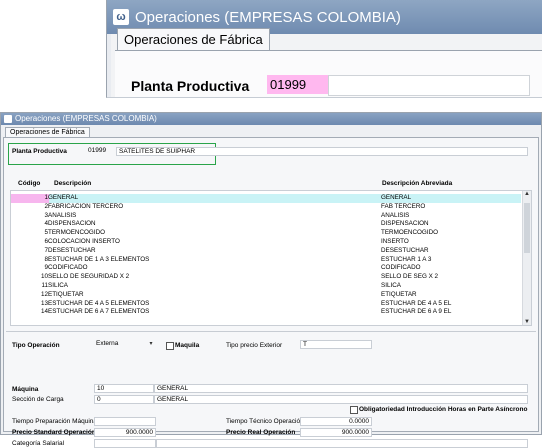 Image resolution: width=542 pixels, height=448 pixels. What do you see at coordinates (268, 17) in the screenshot?
I see `zoom-window-title: Operaciones (EMPRESAS COLOMBIA)` at bounding box center [268, 17].